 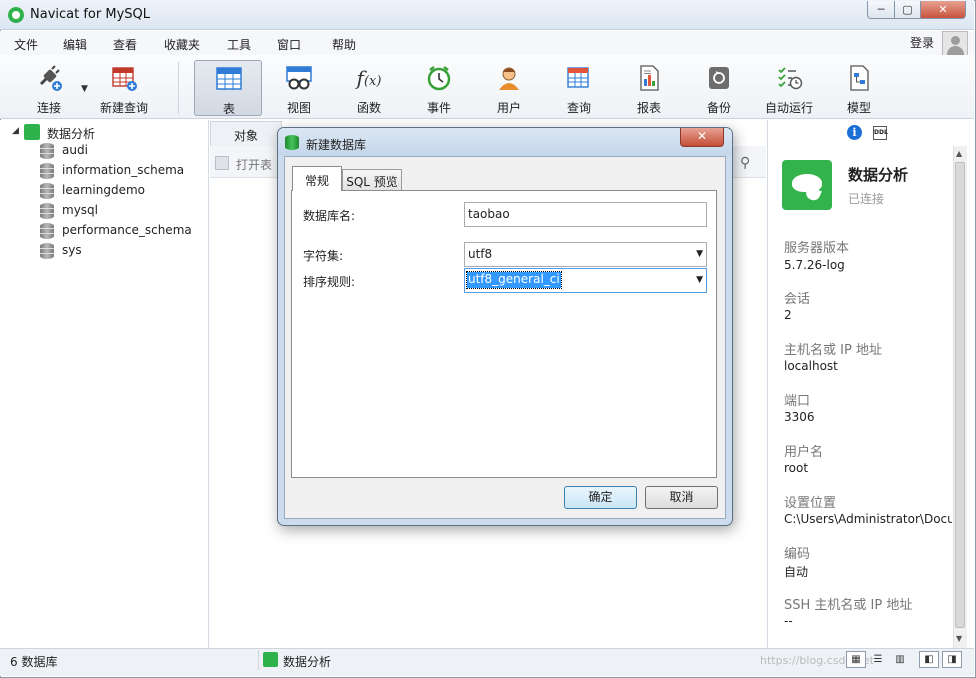 I want to click on close-window-button: ✕, so click(x=943, y=10).